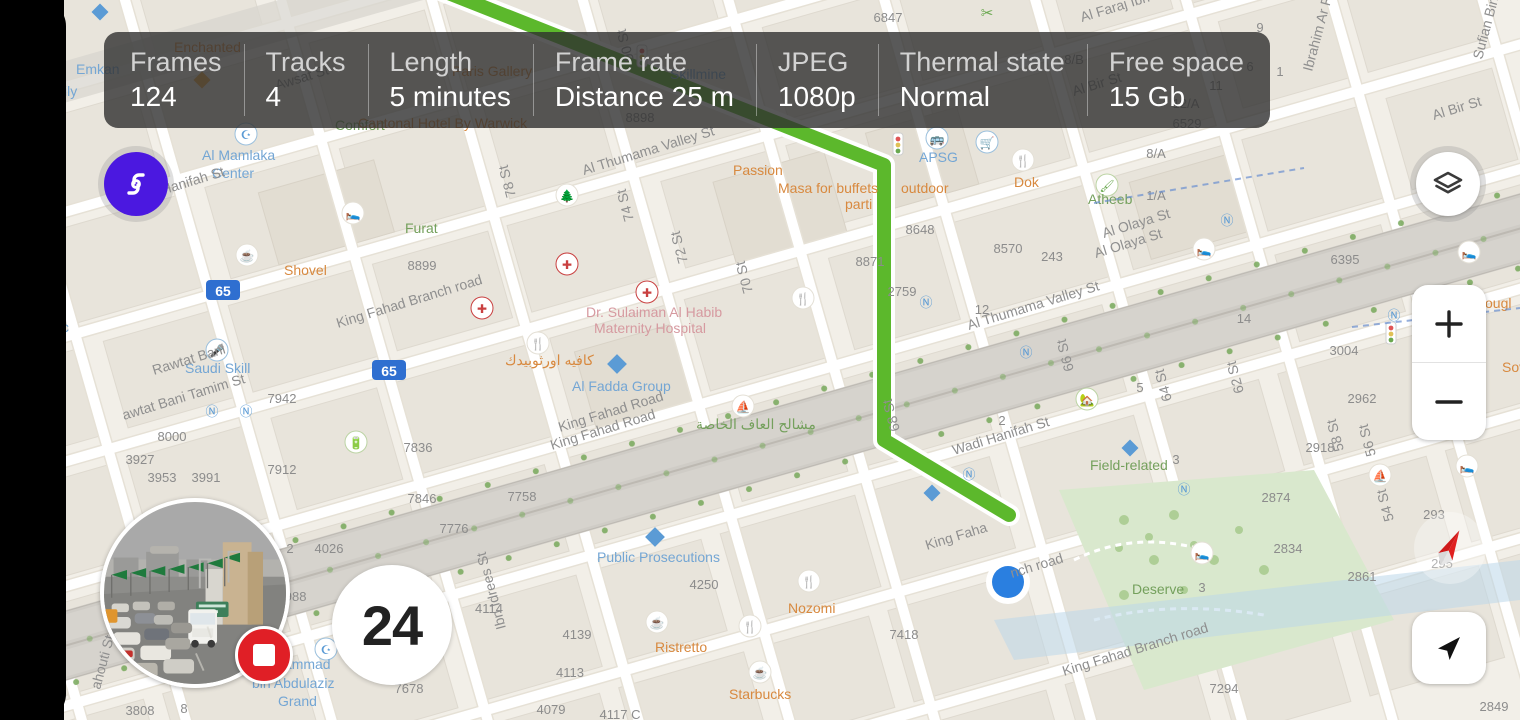 The image size is (1520, 720). Describe the element at coordinates (644, 80) in the screenshot. I see `stat-frame-rate: Frame rate Distance 25 m` at that location.